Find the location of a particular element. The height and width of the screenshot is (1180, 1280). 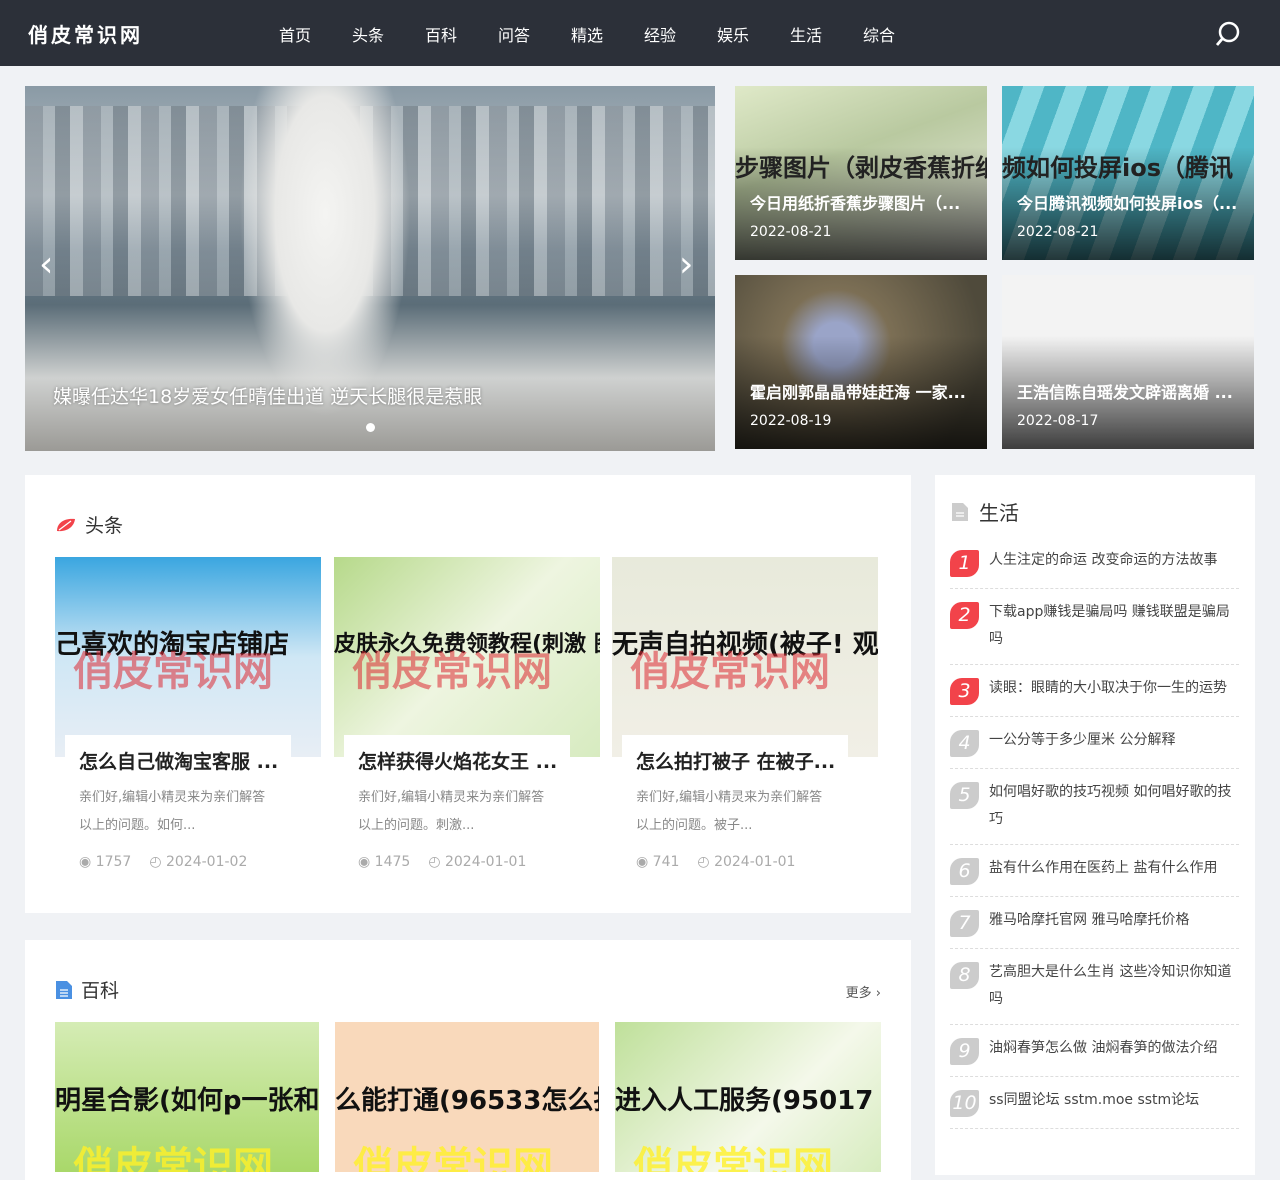

nav-featured: 精选 is located at coordinates (607, 34).